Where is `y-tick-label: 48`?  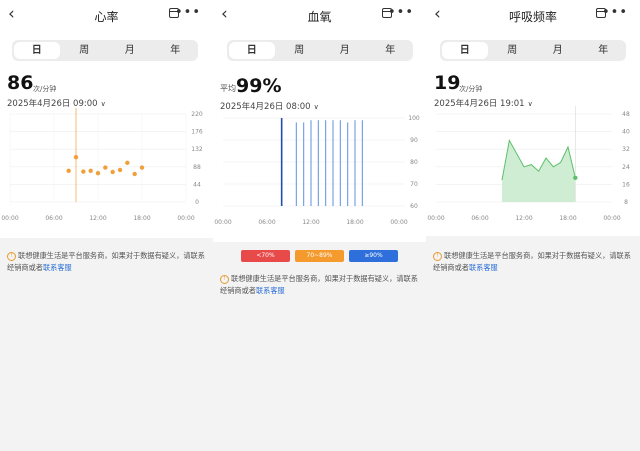
y-tick-label: 48 is located at coordinates (626, 114).